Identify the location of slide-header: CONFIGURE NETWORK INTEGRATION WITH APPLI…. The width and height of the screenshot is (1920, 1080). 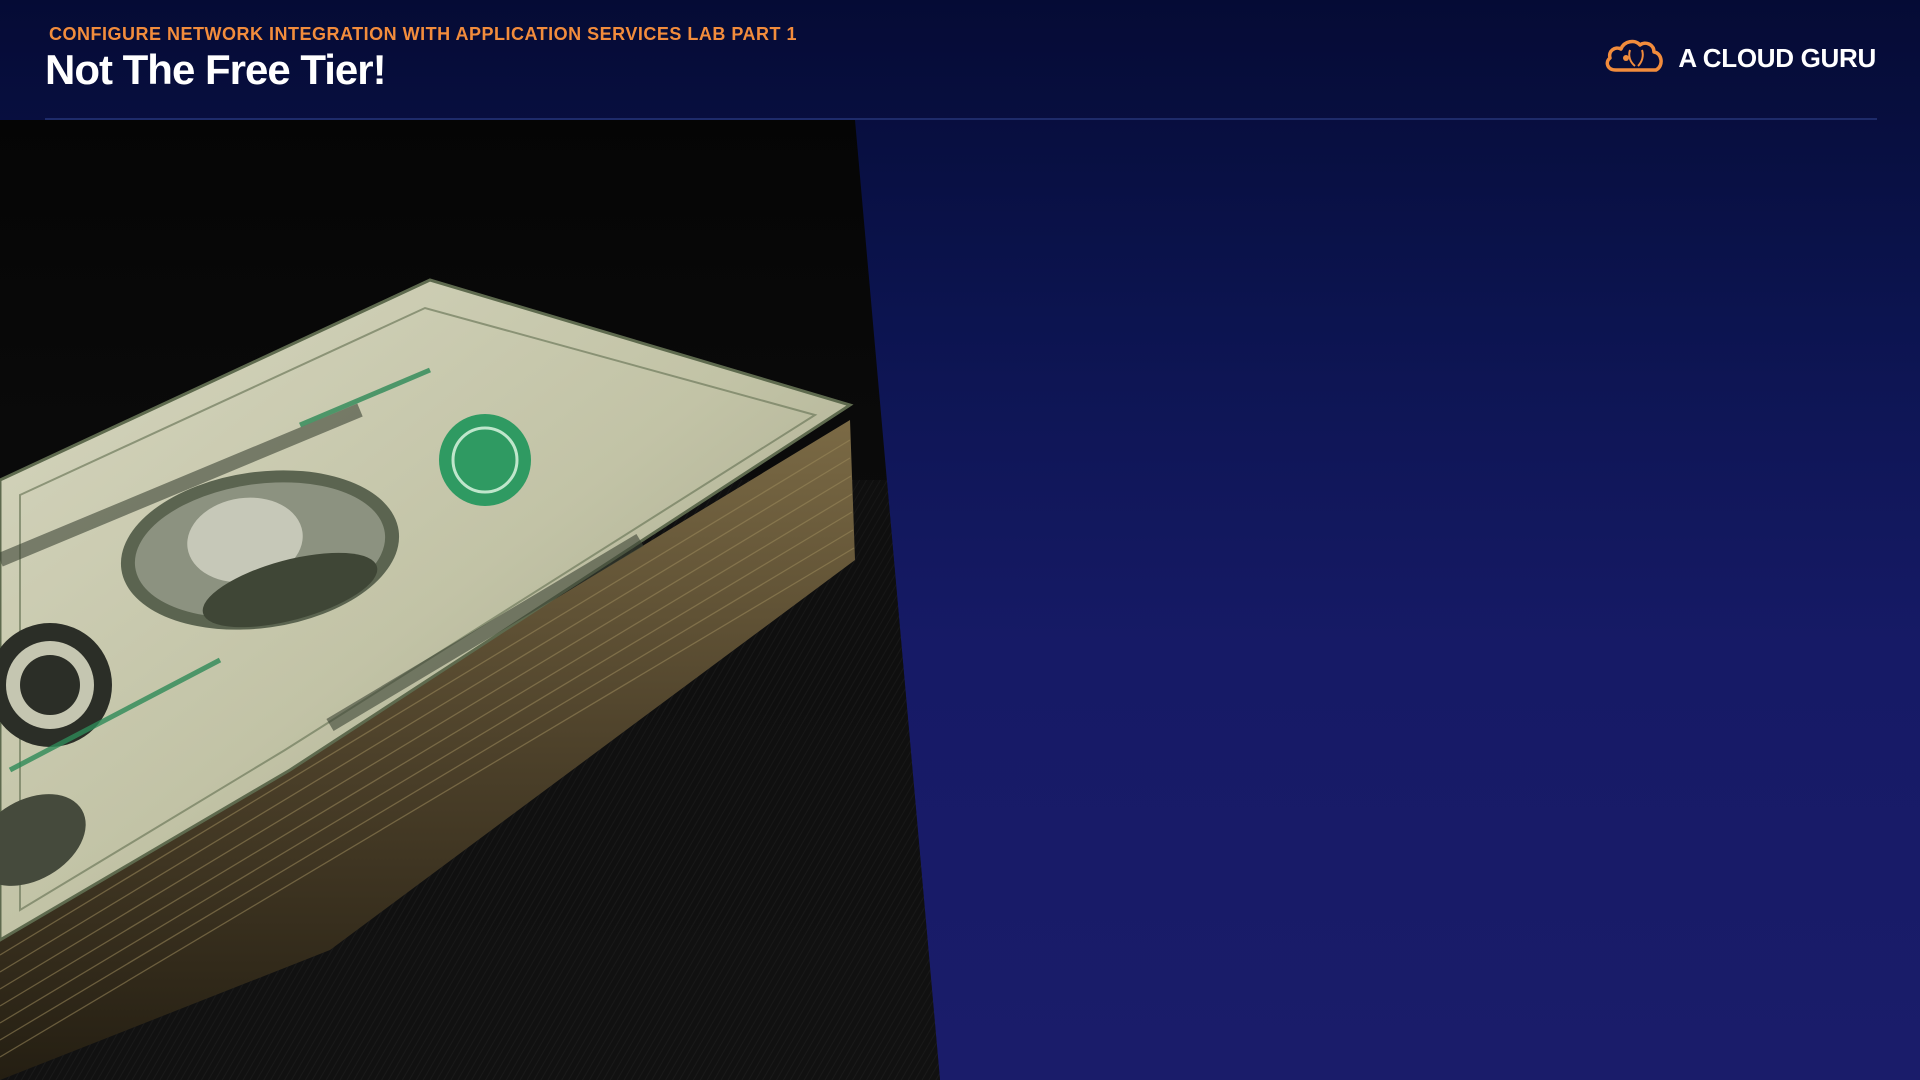
(960, 60).